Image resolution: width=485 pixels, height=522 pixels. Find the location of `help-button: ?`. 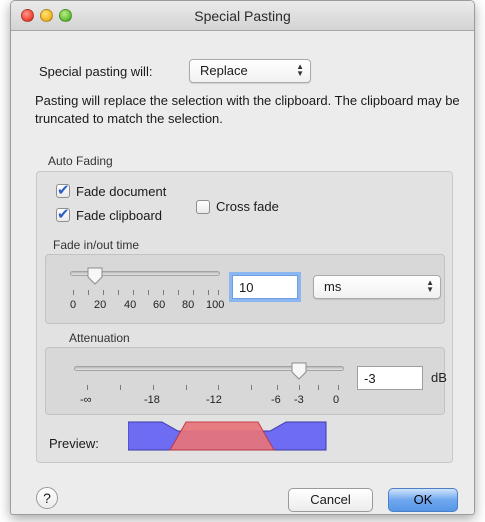

help-button: ? is located at coordinates (47, 498).